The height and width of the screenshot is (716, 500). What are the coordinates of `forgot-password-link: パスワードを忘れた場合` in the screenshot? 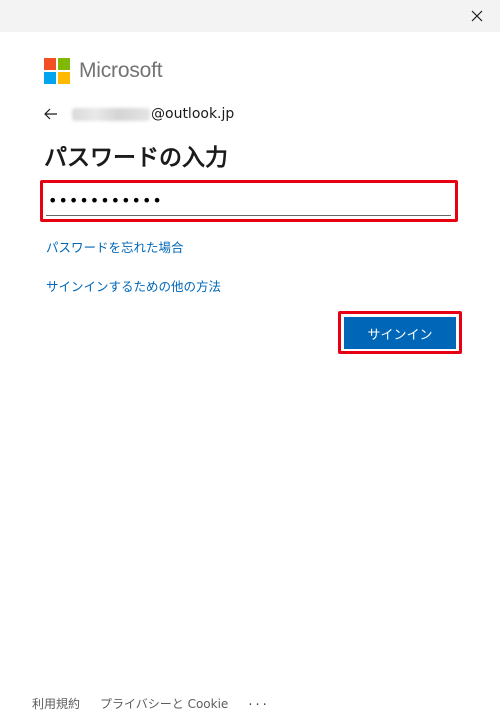 It's located at (115, 246).